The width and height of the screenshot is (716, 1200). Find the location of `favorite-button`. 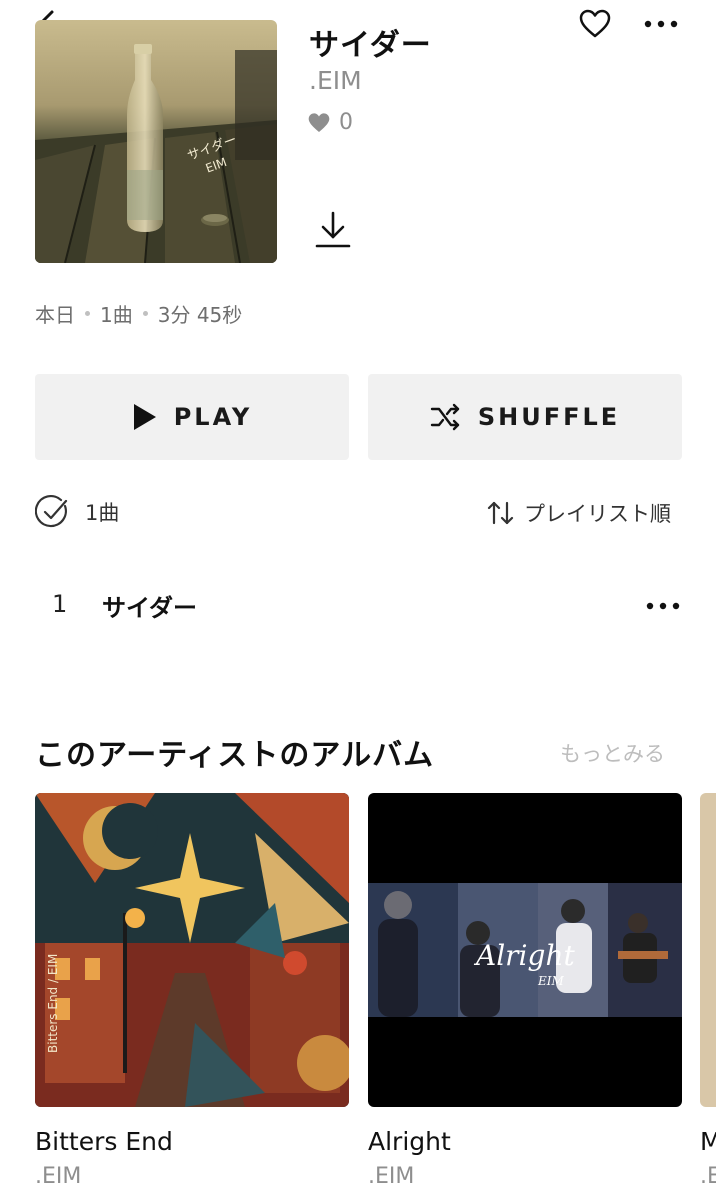

favorite-button is located at coordinates (595, 24).